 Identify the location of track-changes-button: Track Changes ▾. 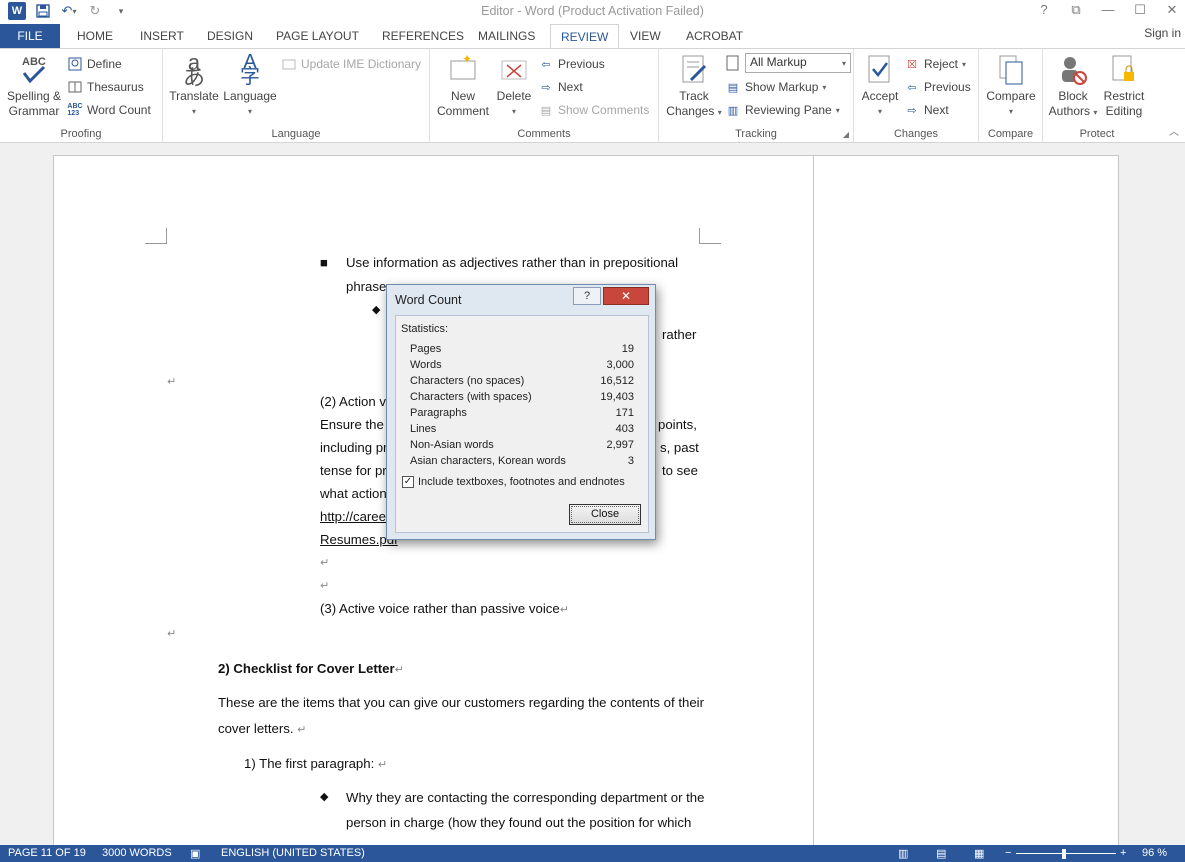
(694, 86).